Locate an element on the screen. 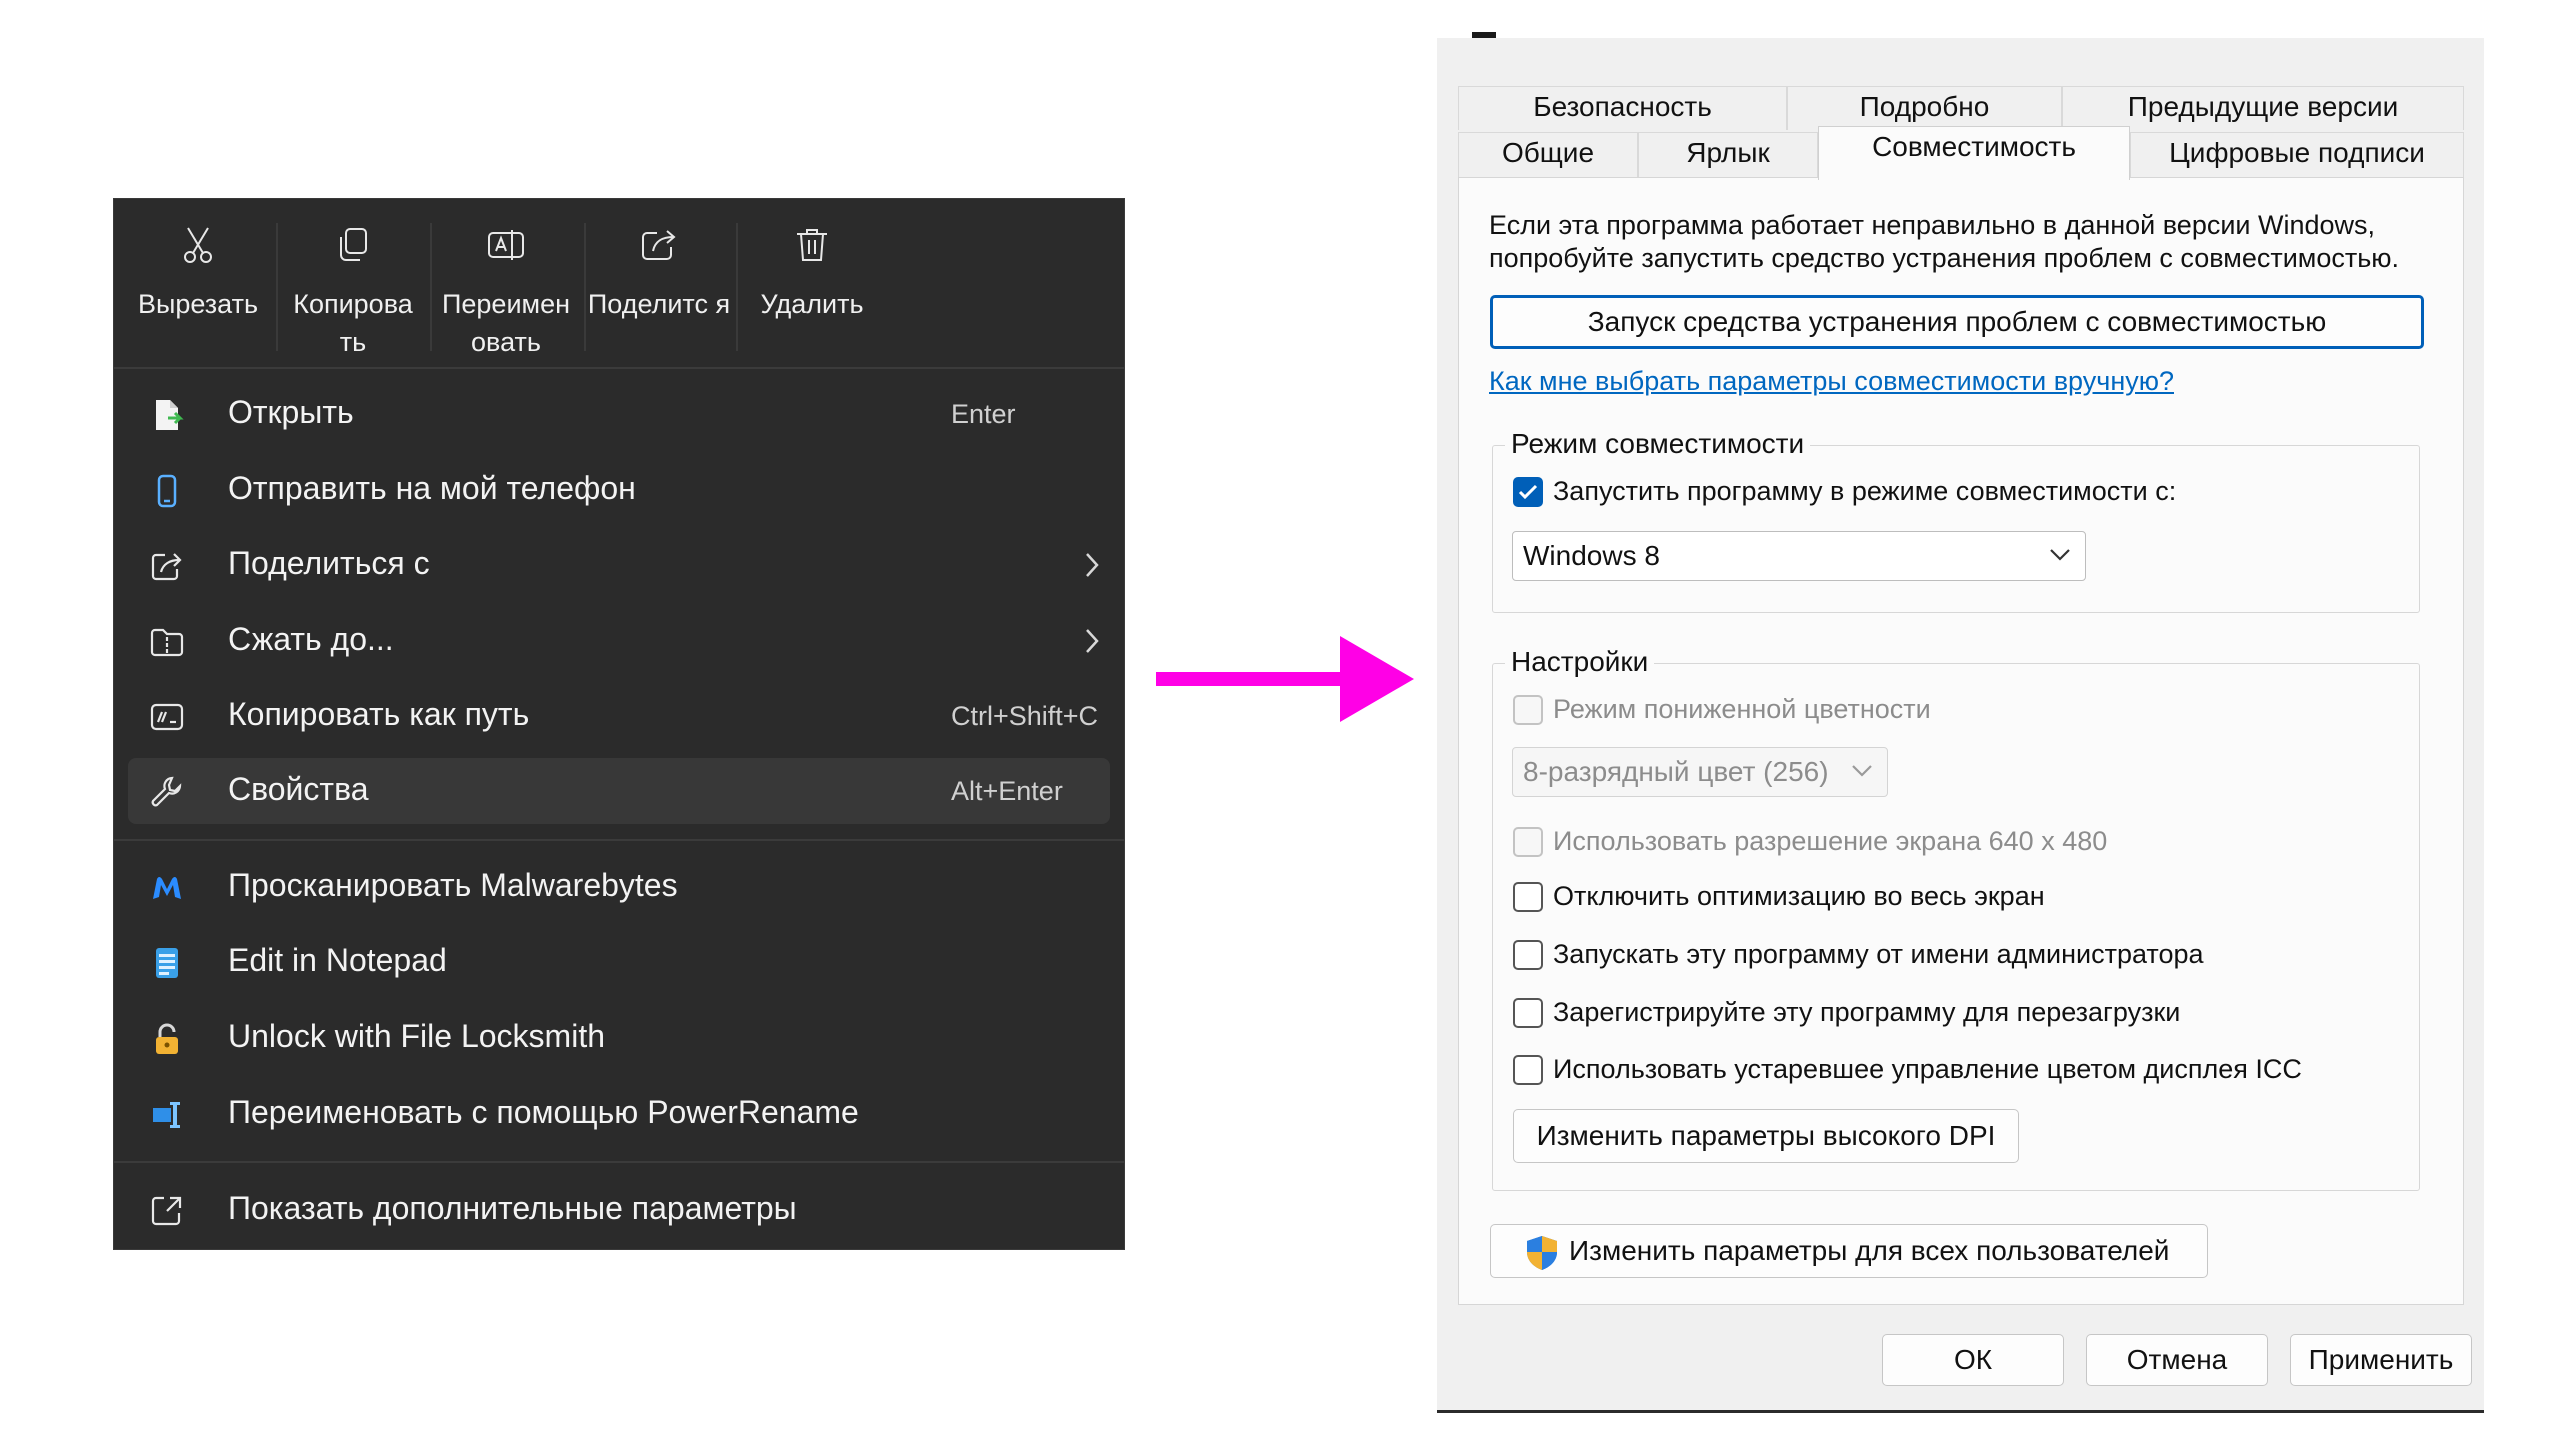 The height and width of the screenshot is (1440, 2560). tab-label: Цифровые подписи is located at coordinates (2297, 152).